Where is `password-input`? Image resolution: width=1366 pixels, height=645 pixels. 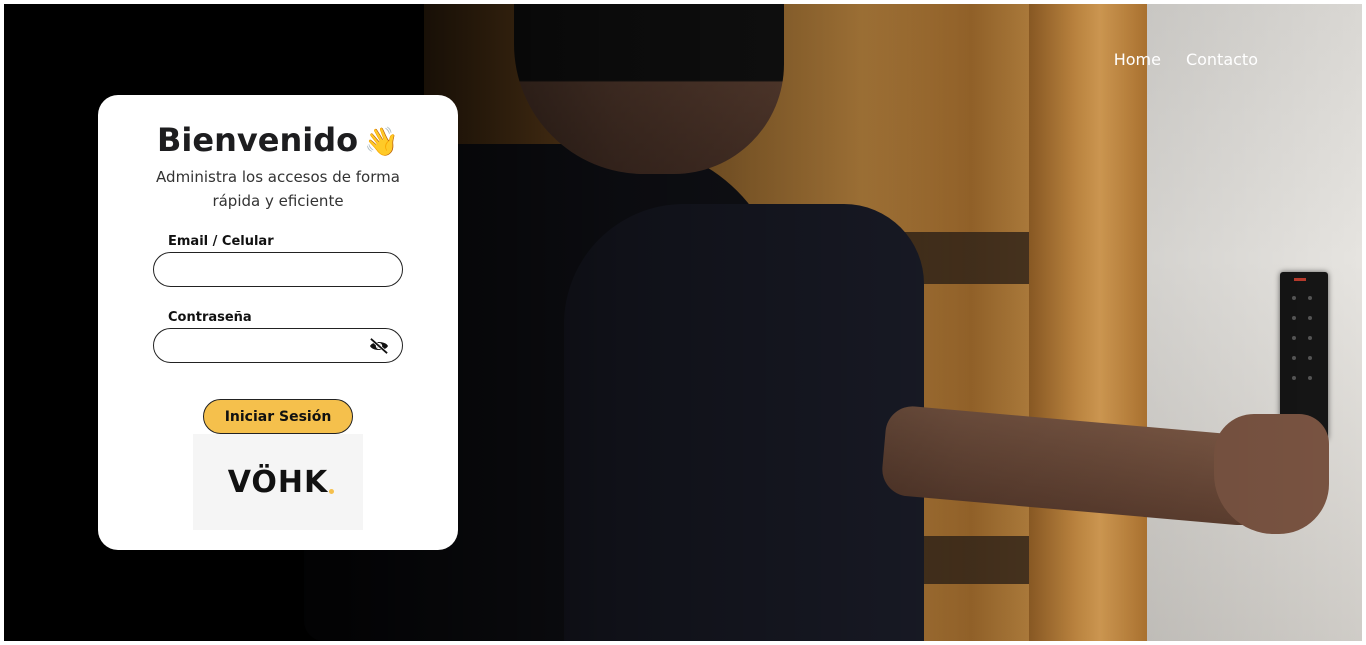 password-input is located at coordinates (278, 345).